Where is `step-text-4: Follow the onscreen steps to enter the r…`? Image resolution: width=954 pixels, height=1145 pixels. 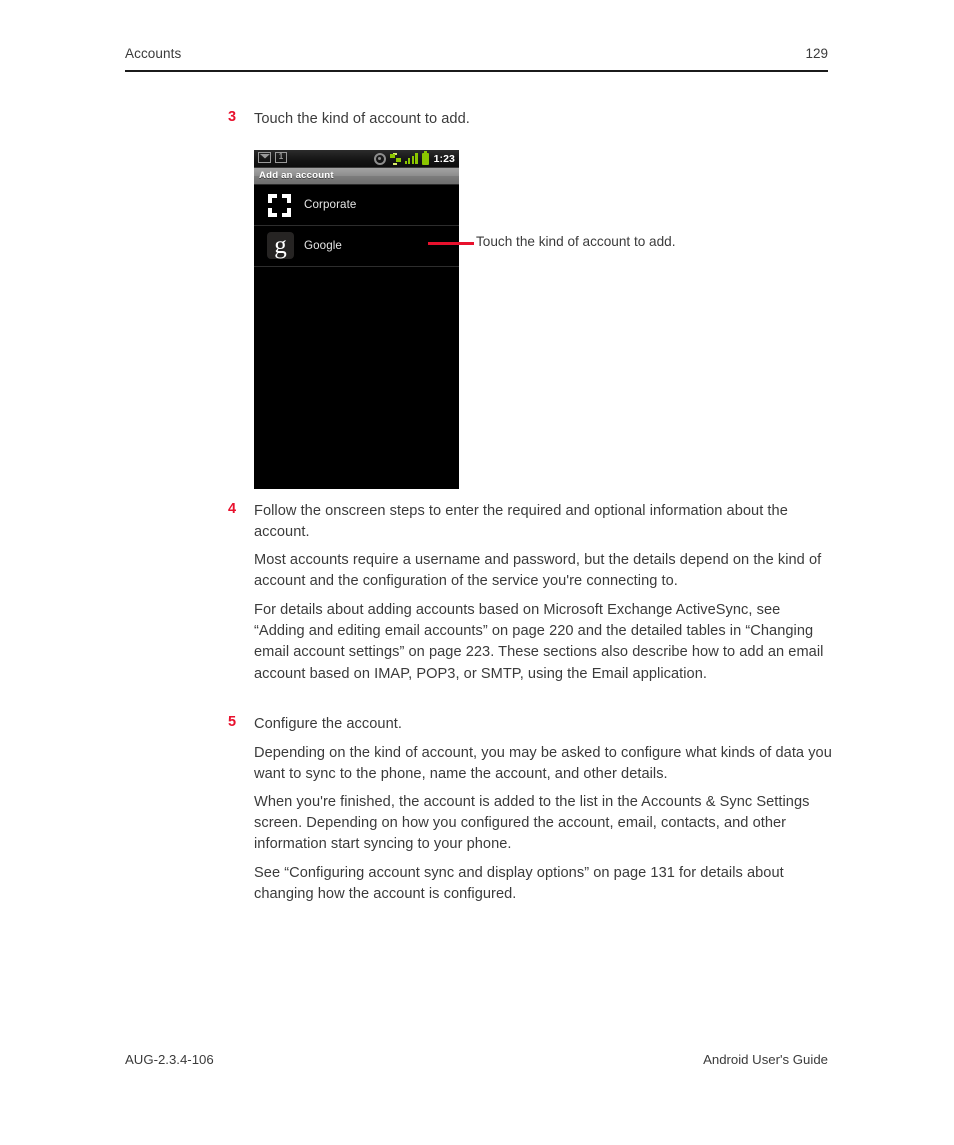
step-text-4: Follow the onscreen steps to enter the r… is located at coordinates (521, 522).